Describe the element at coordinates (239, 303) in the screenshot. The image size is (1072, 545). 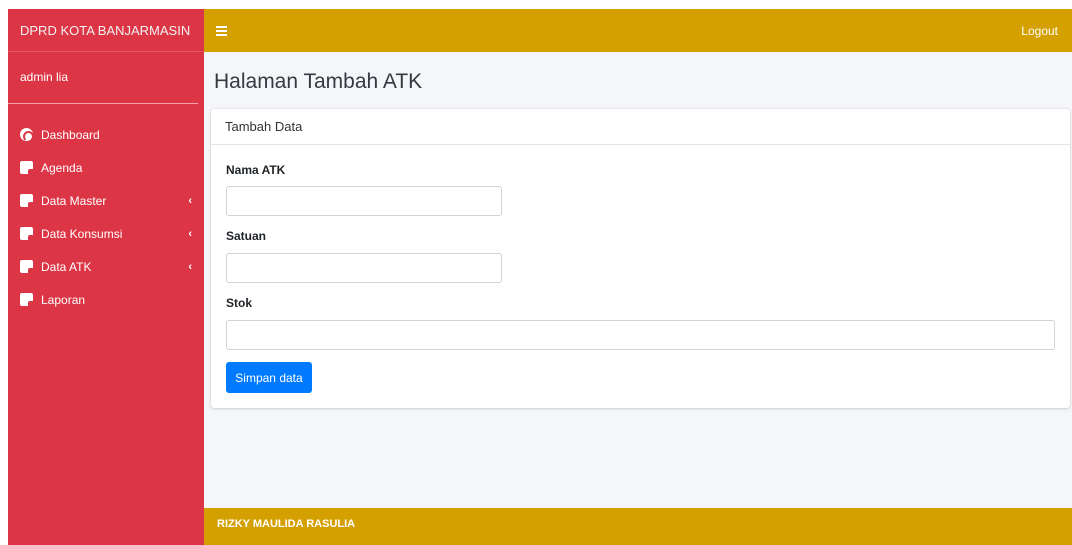
I see `stok-label: Stok` at that location.